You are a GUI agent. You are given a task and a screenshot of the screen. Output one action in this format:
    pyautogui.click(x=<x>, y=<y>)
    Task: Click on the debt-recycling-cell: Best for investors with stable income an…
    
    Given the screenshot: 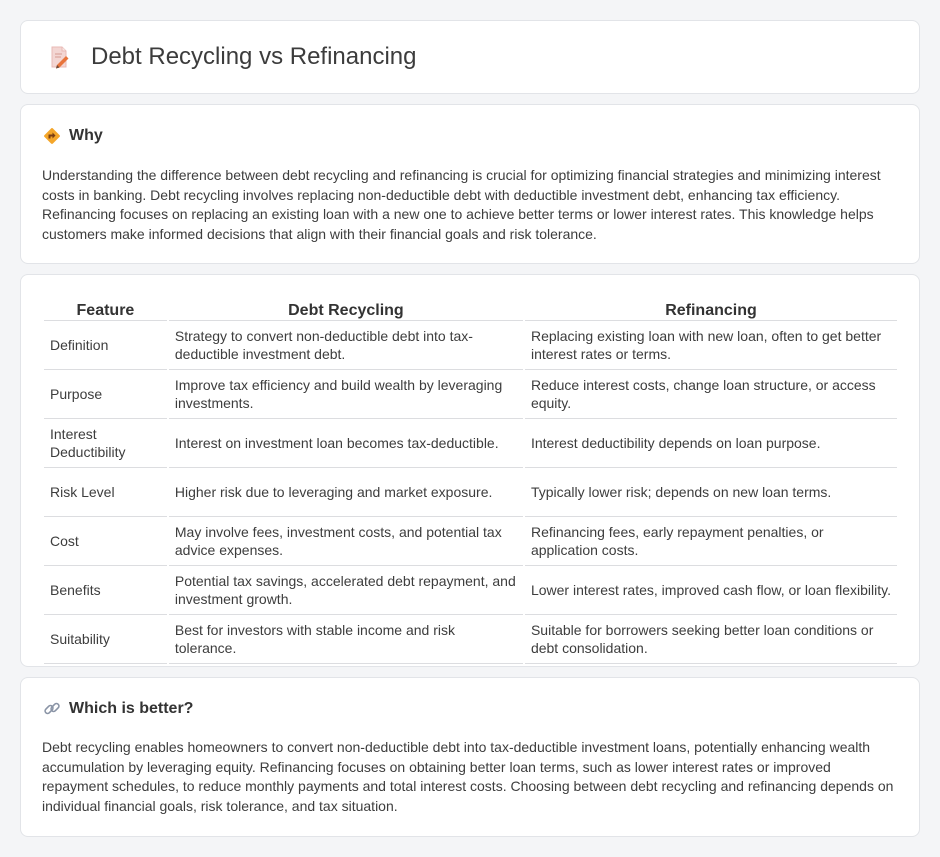 What is the action you would take?
    pyautogui.click(x=345, y=639)
    